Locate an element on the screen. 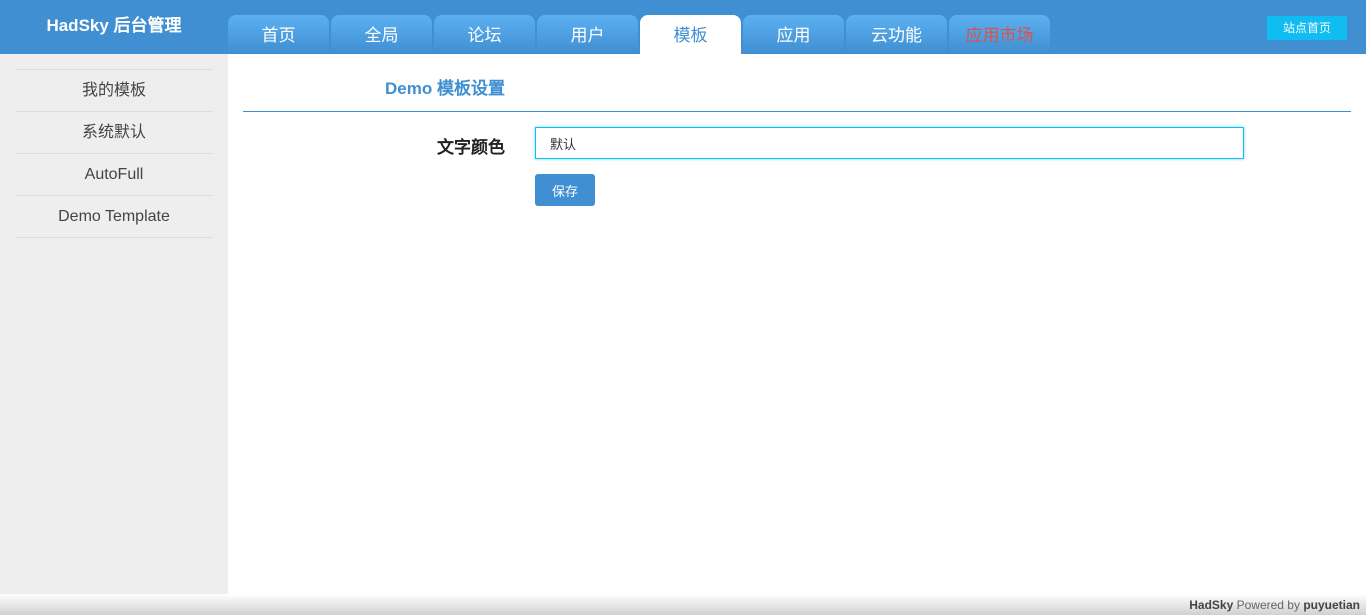 The height and width of the screenshot is (615, 1366). tab-forum: 论坛 is located at coordinates (484, 34).